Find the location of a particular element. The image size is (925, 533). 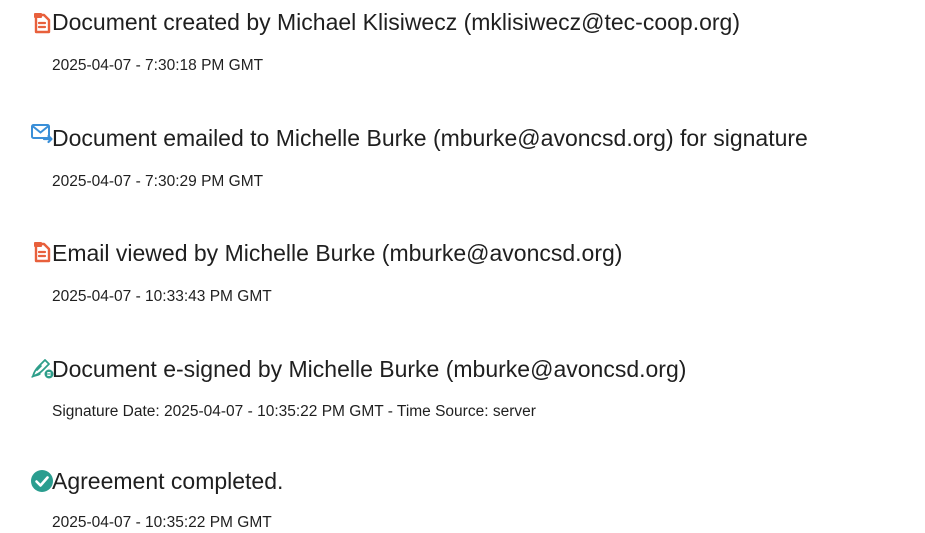

event-timestamp: 2025-04-07 - 10:35:22 PM GMT is located at coordinates (162, 522).